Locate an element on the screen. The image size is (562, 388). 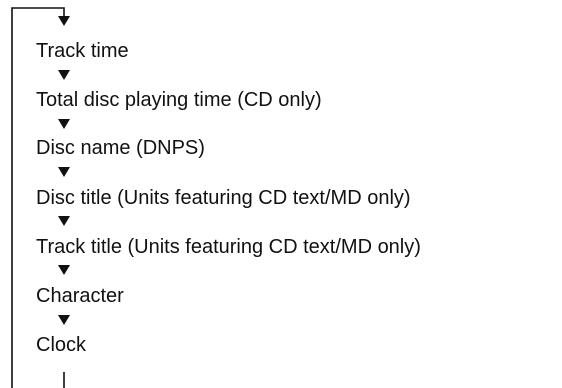
step-total-disc-time: Total disc playing time (CD only) is located at coordinates (179, 100).